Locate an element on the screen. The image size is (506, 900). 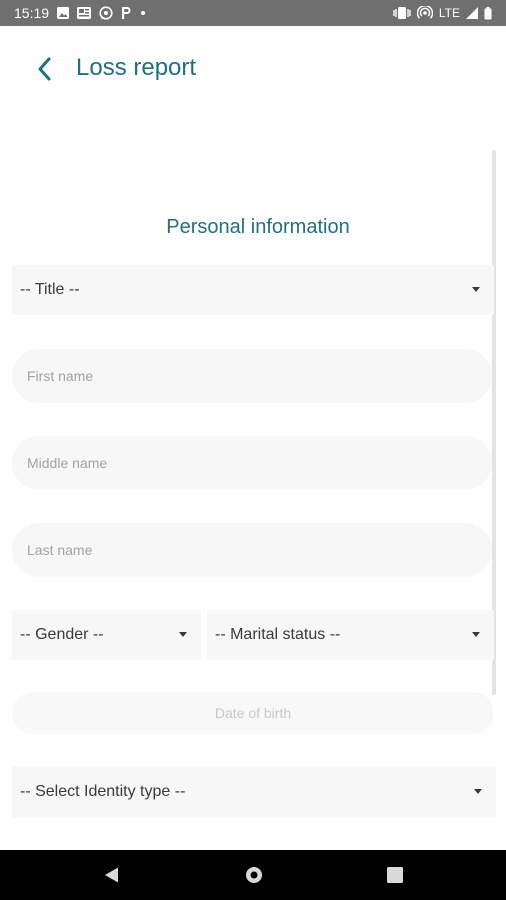
back-button is located at coordinates (44, 69).